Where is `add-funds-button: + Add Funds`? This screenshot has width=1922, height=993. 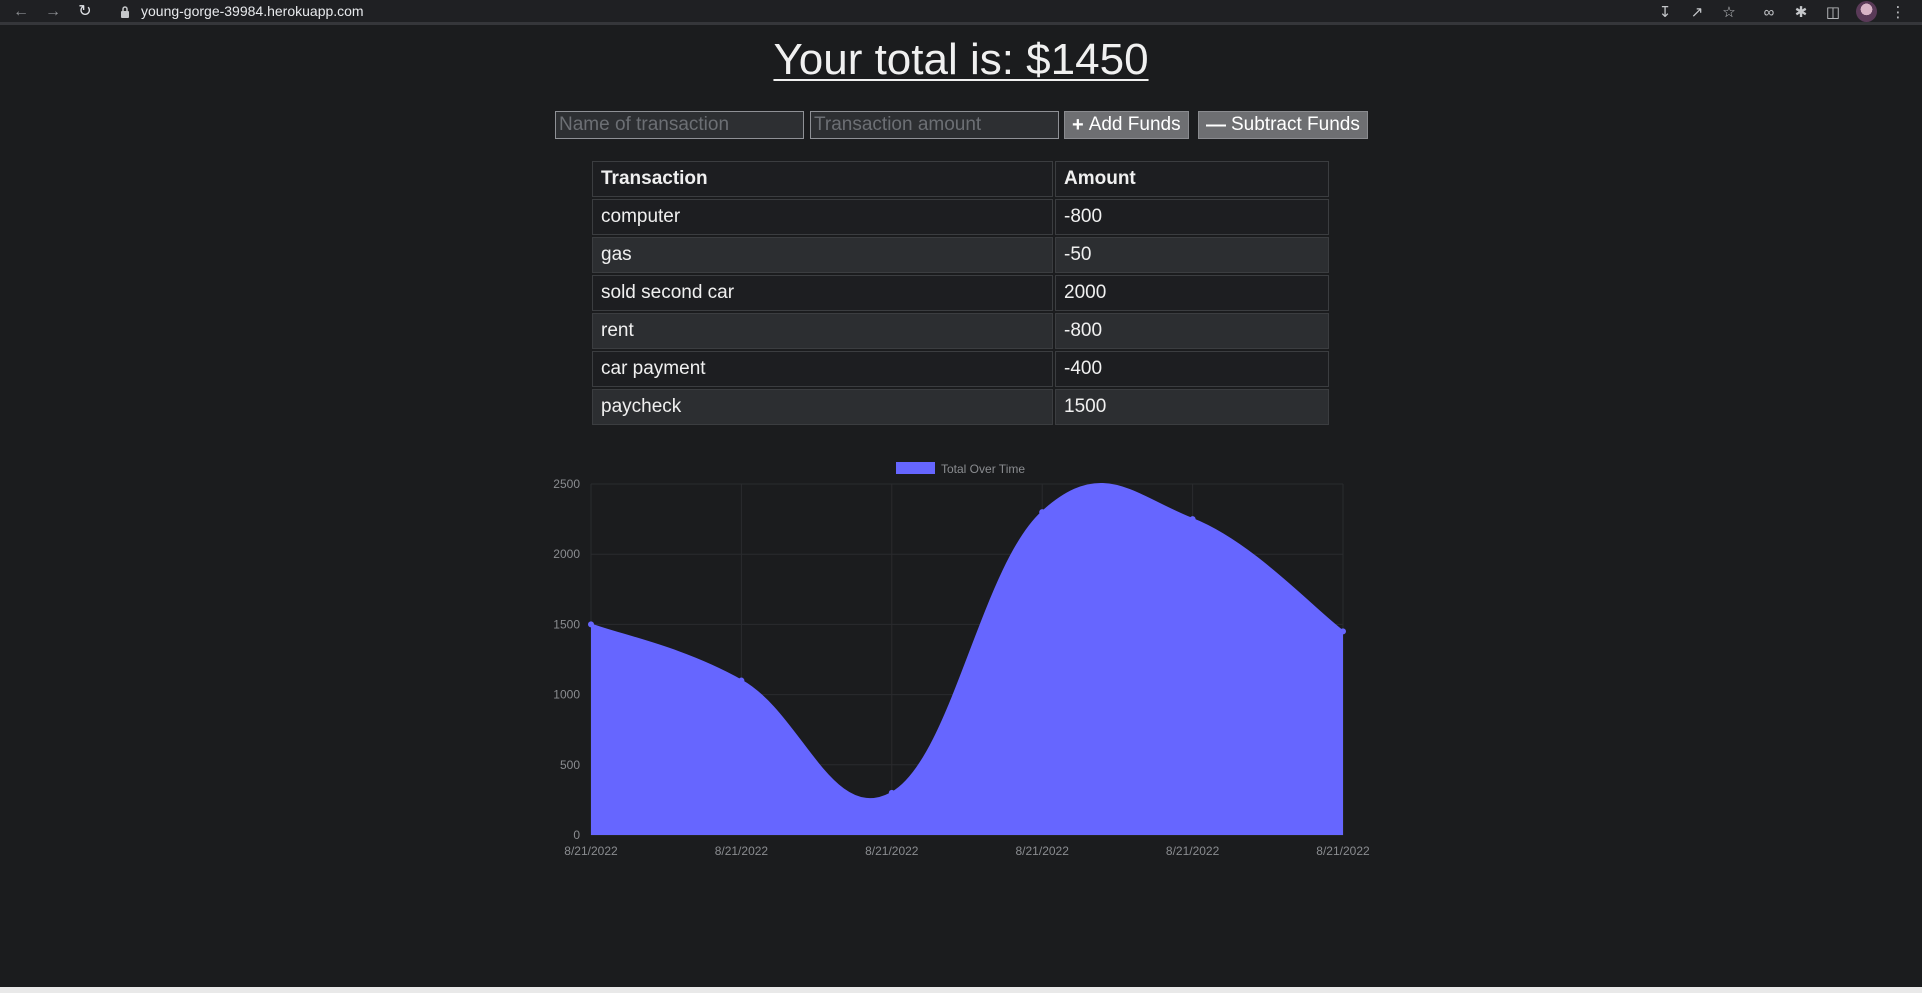 add-funds-button: + Add Funds is located at coordinates (1126, 125).